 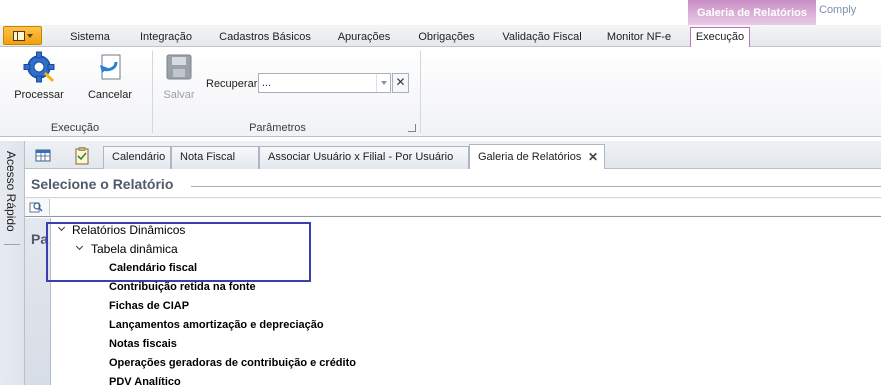 I want to click on execucao-group-label: Execução, so click(x=75, y=128).